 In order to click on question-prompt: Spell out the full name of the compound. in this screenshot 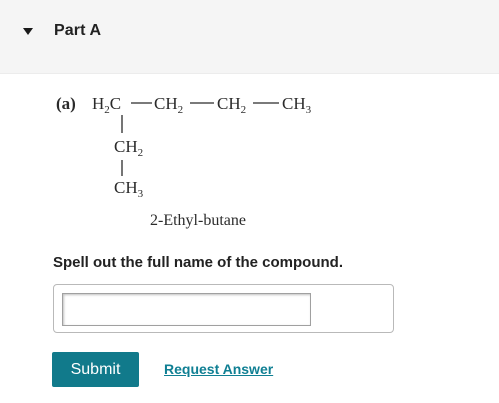, I will do `click(198, 262)`.